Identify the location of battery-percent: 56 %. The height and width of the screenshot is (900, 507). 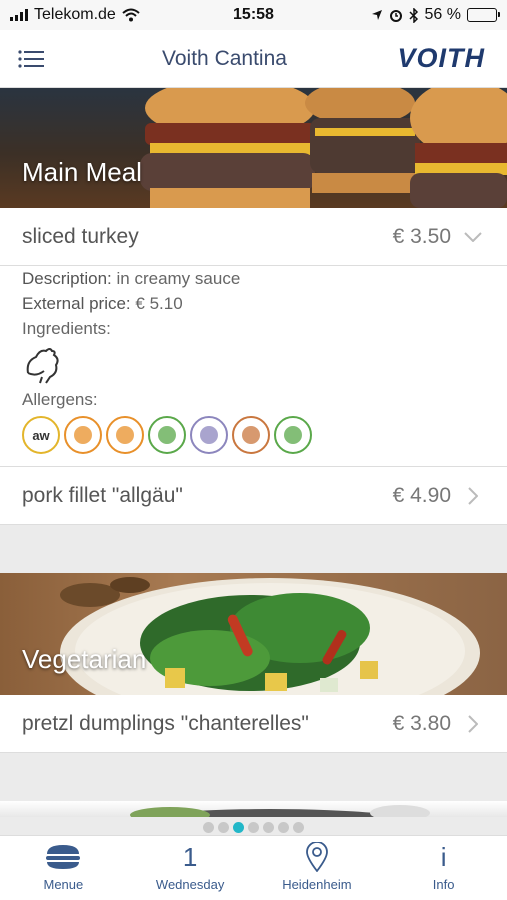
(442, 14).